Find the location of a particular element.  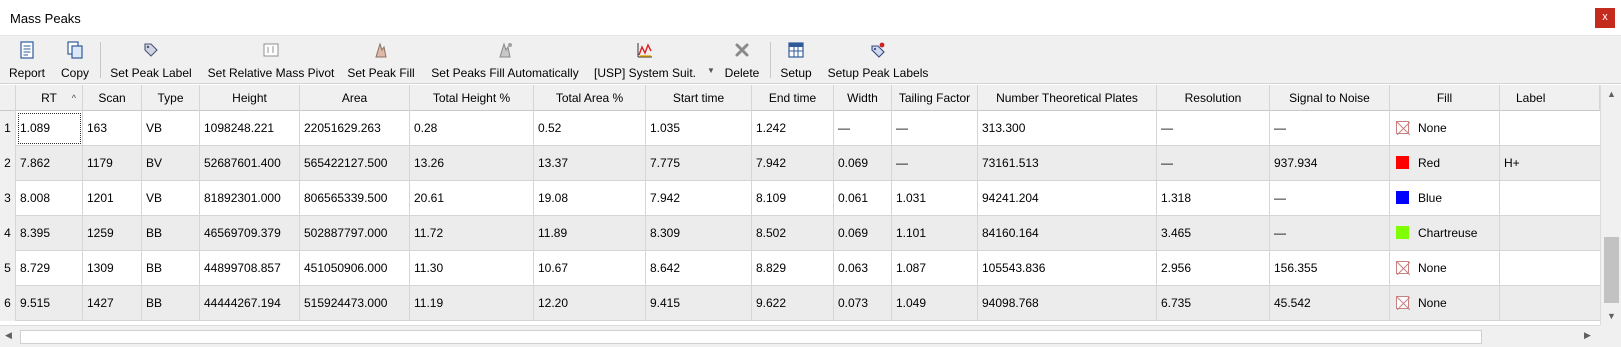

column-header-resolution: Resolution is located at coordinates (1213, 98).